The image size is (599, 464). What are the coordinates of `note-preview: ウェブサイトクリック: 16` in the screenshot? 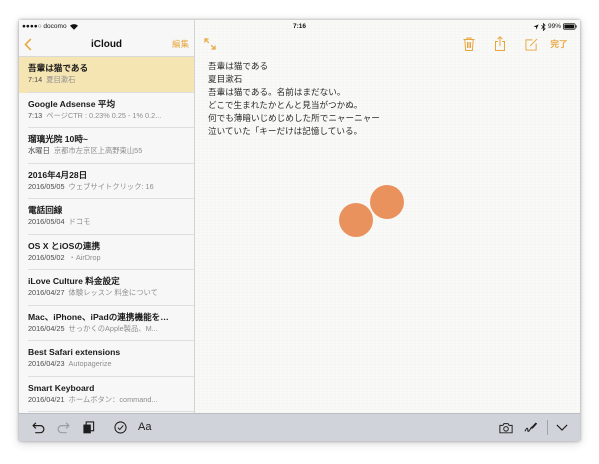 It's located at (111, 186).